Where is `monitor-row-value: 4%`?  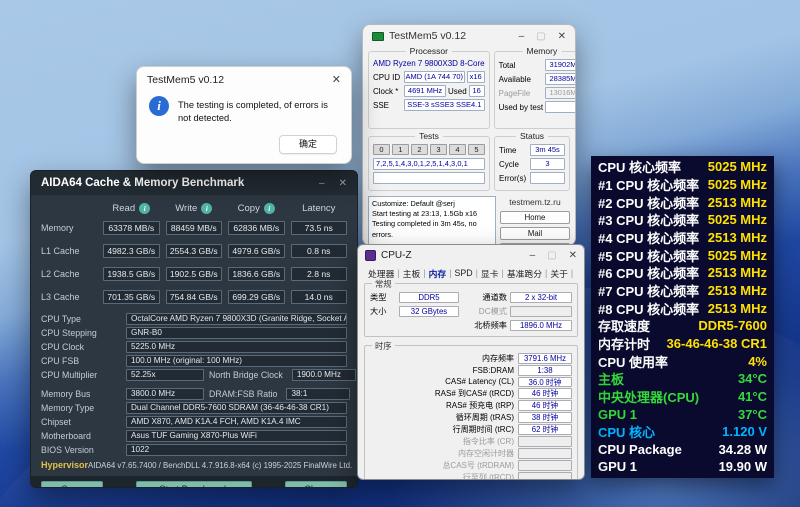 monitor-row-value: 4% is located at coordinates (757, 361).